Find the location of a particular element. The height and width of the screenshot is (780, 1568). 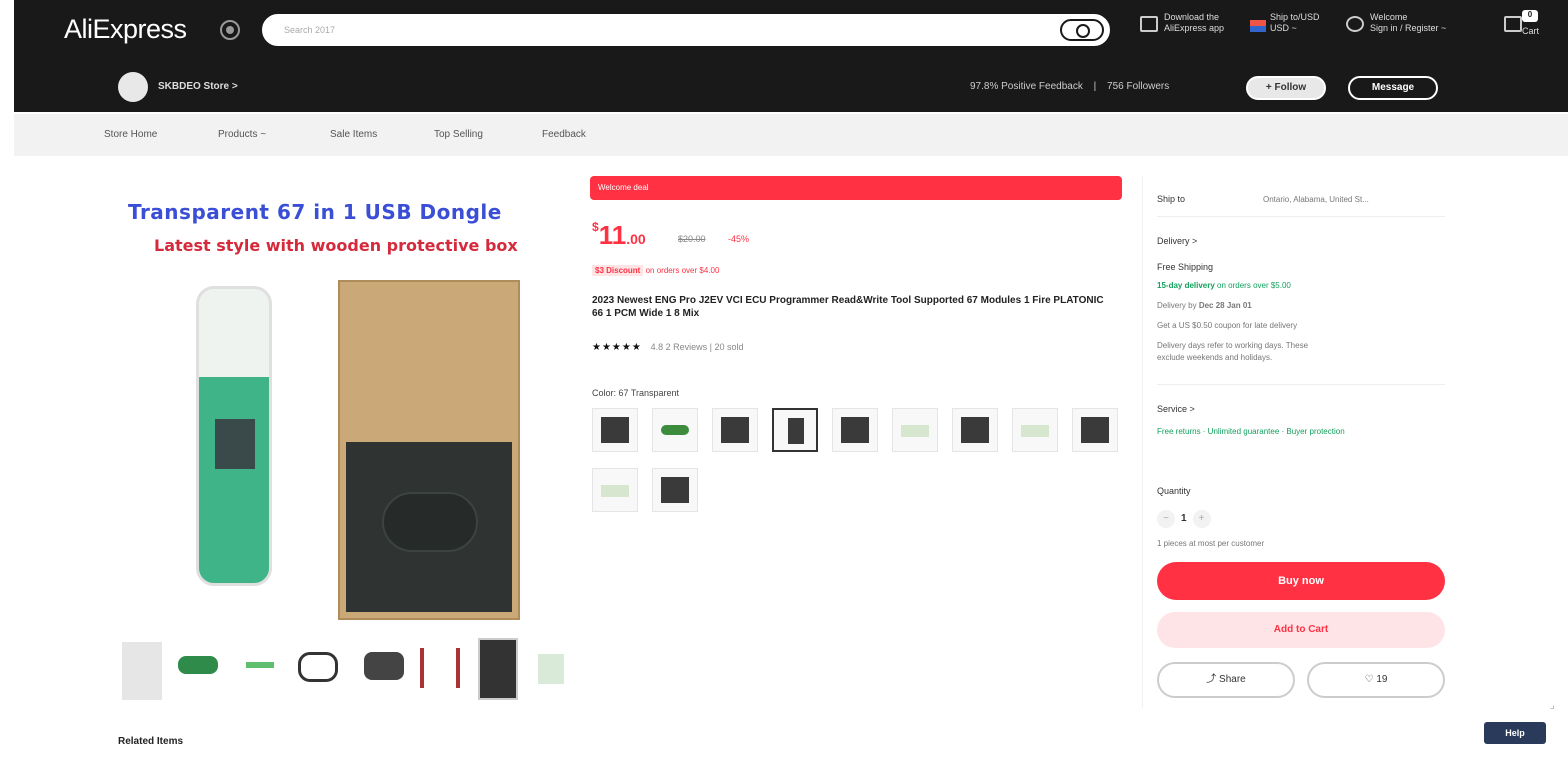

nav-top-selling: Top Selling is located at coordinates (458, 134).